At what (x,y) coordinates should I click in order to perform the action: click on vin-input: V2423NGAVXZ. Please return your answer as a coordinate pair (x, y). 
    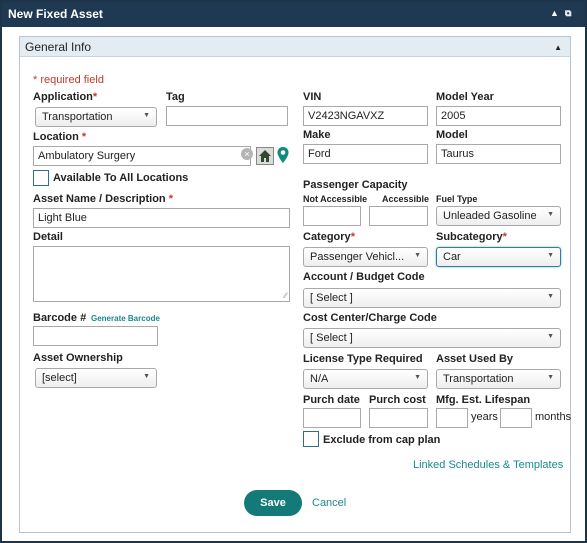
    Looking at the image, I should click on (365, 116).